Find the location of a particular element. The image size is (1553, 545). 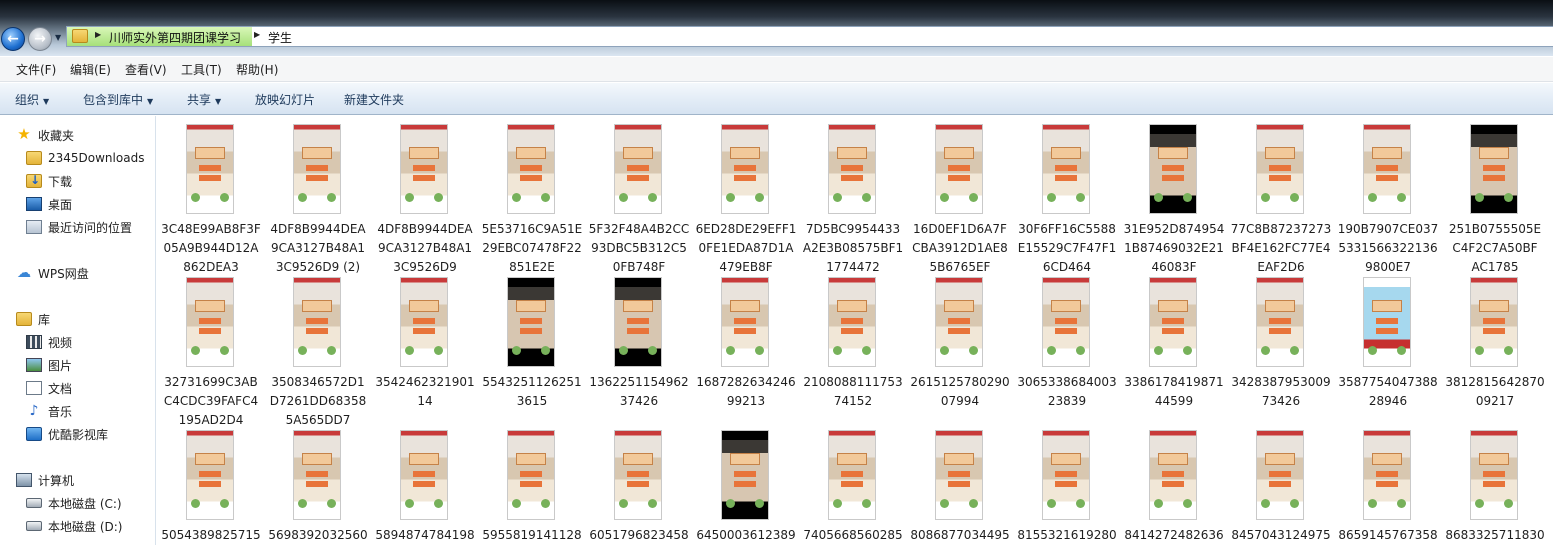

file-item: 8457043124975 is located at coordinates (1281, 483).